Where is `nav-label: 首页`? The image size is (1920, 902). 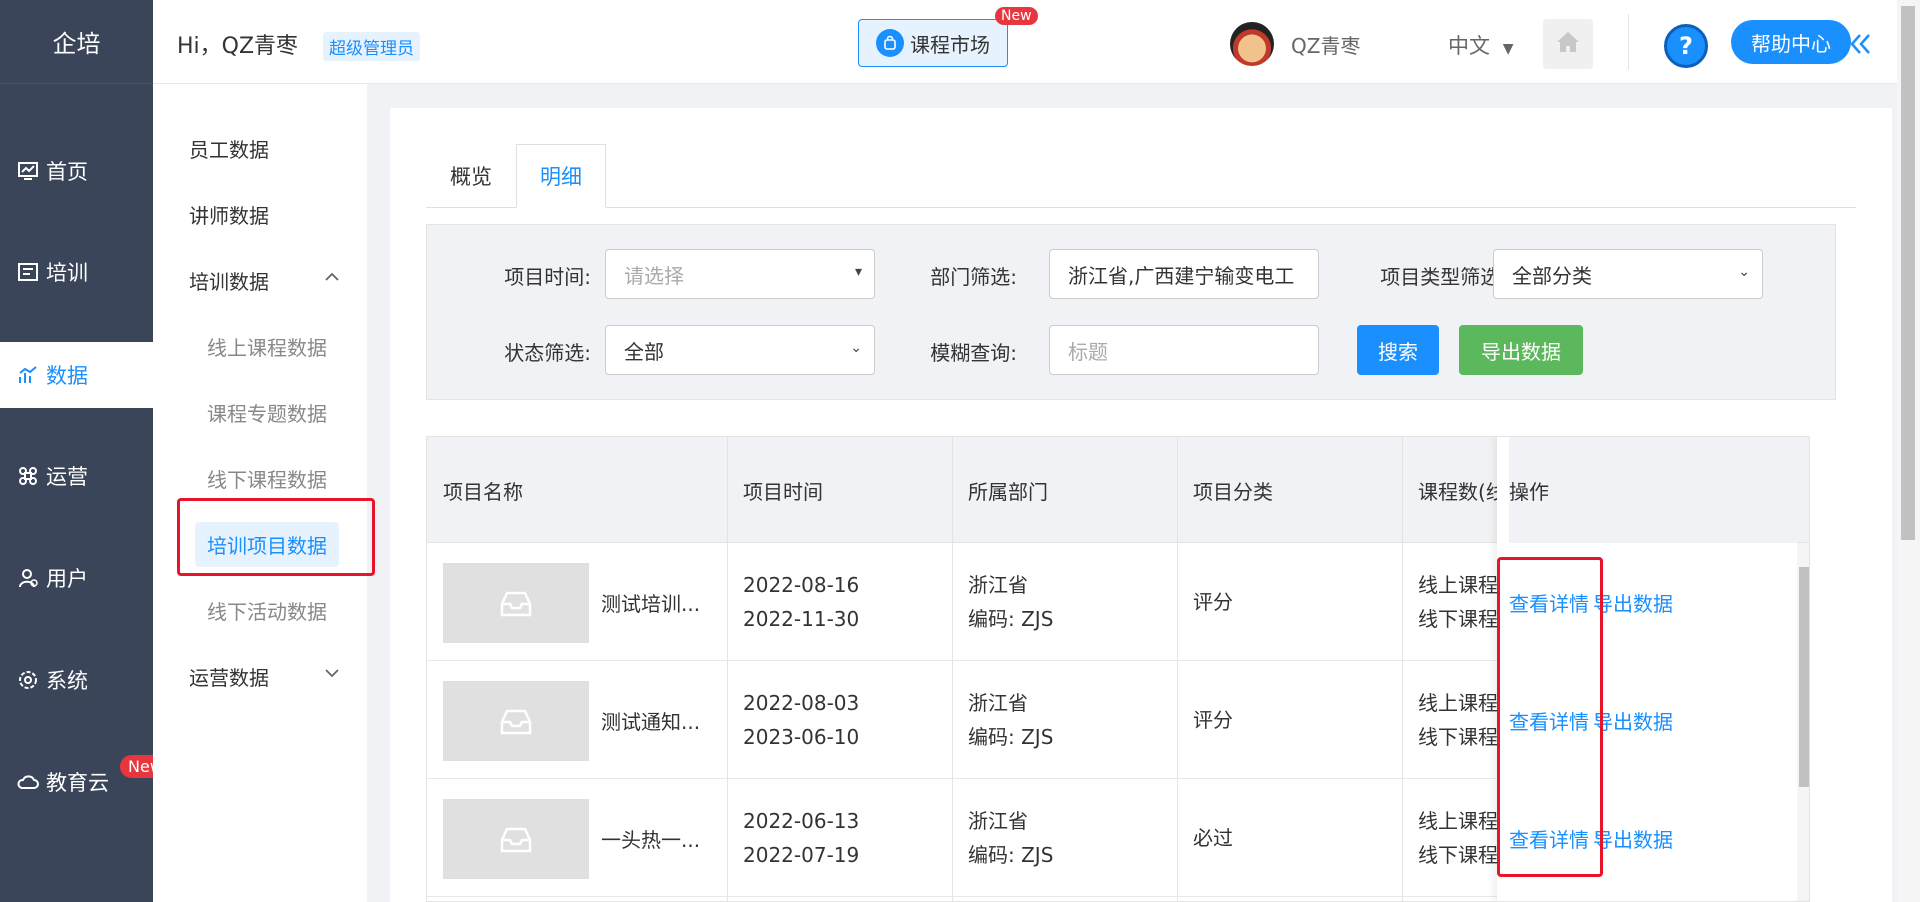 nav-label: 首页 is located at coordinates (67, 172).